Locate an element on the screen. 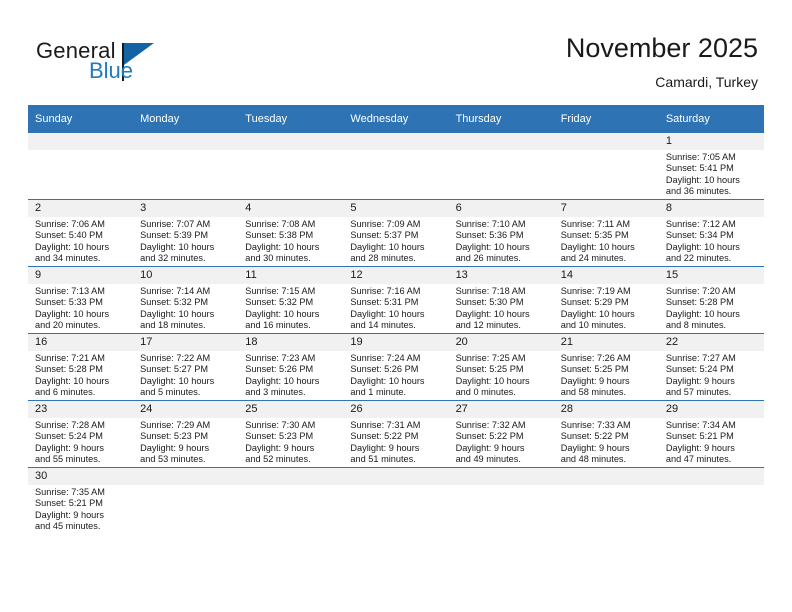 The width and height of the screenshot is (792, 612). sunrise-time: Sunrise: 7:29 AM is located at coordinates (175, 425).